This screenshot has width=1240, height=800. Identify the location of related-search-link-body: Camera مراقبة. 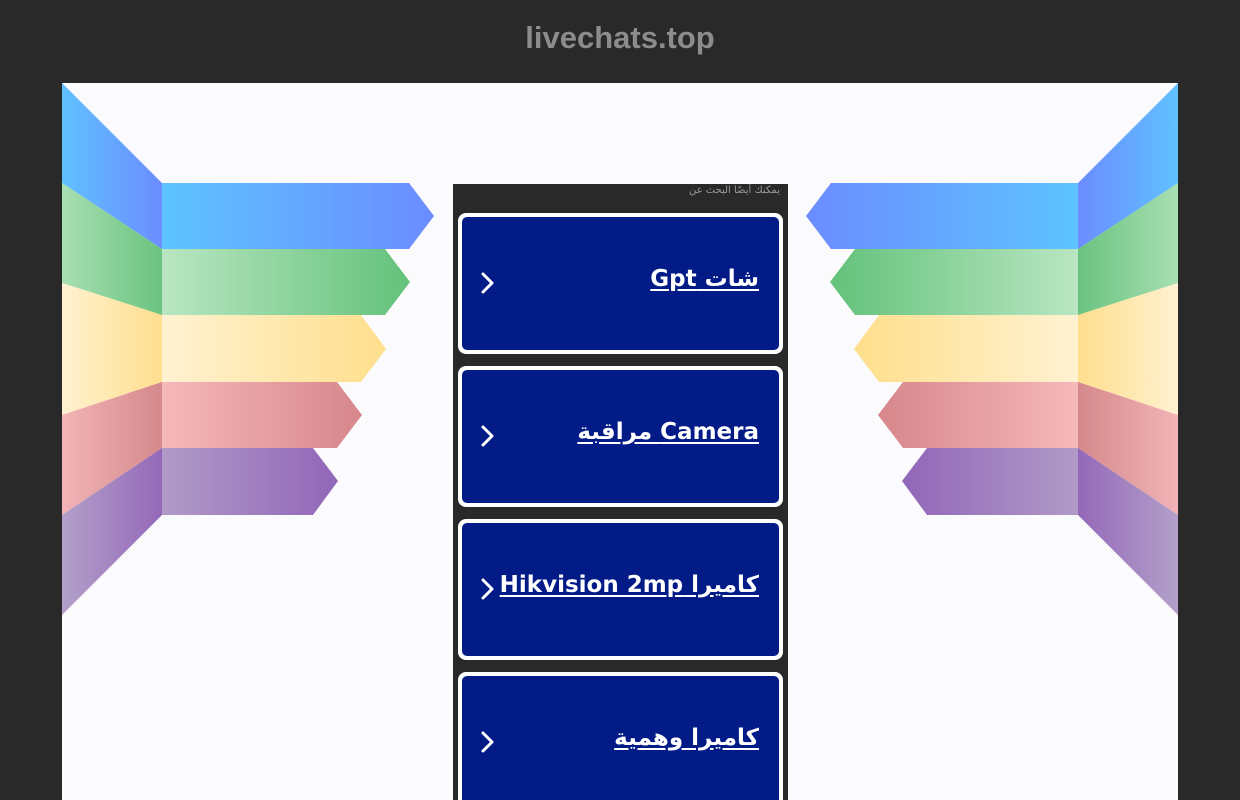
(620, 436).